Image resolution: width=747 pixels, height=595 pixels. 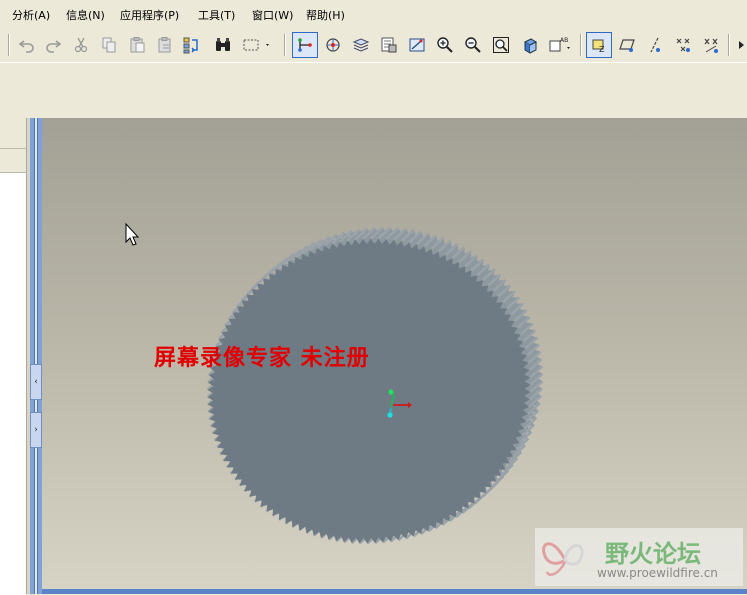 What do you see at coordinates (149, 15) in the screenshot?
I see `menu-applications: 应用程序(P)` at bounding box center [149, 15].